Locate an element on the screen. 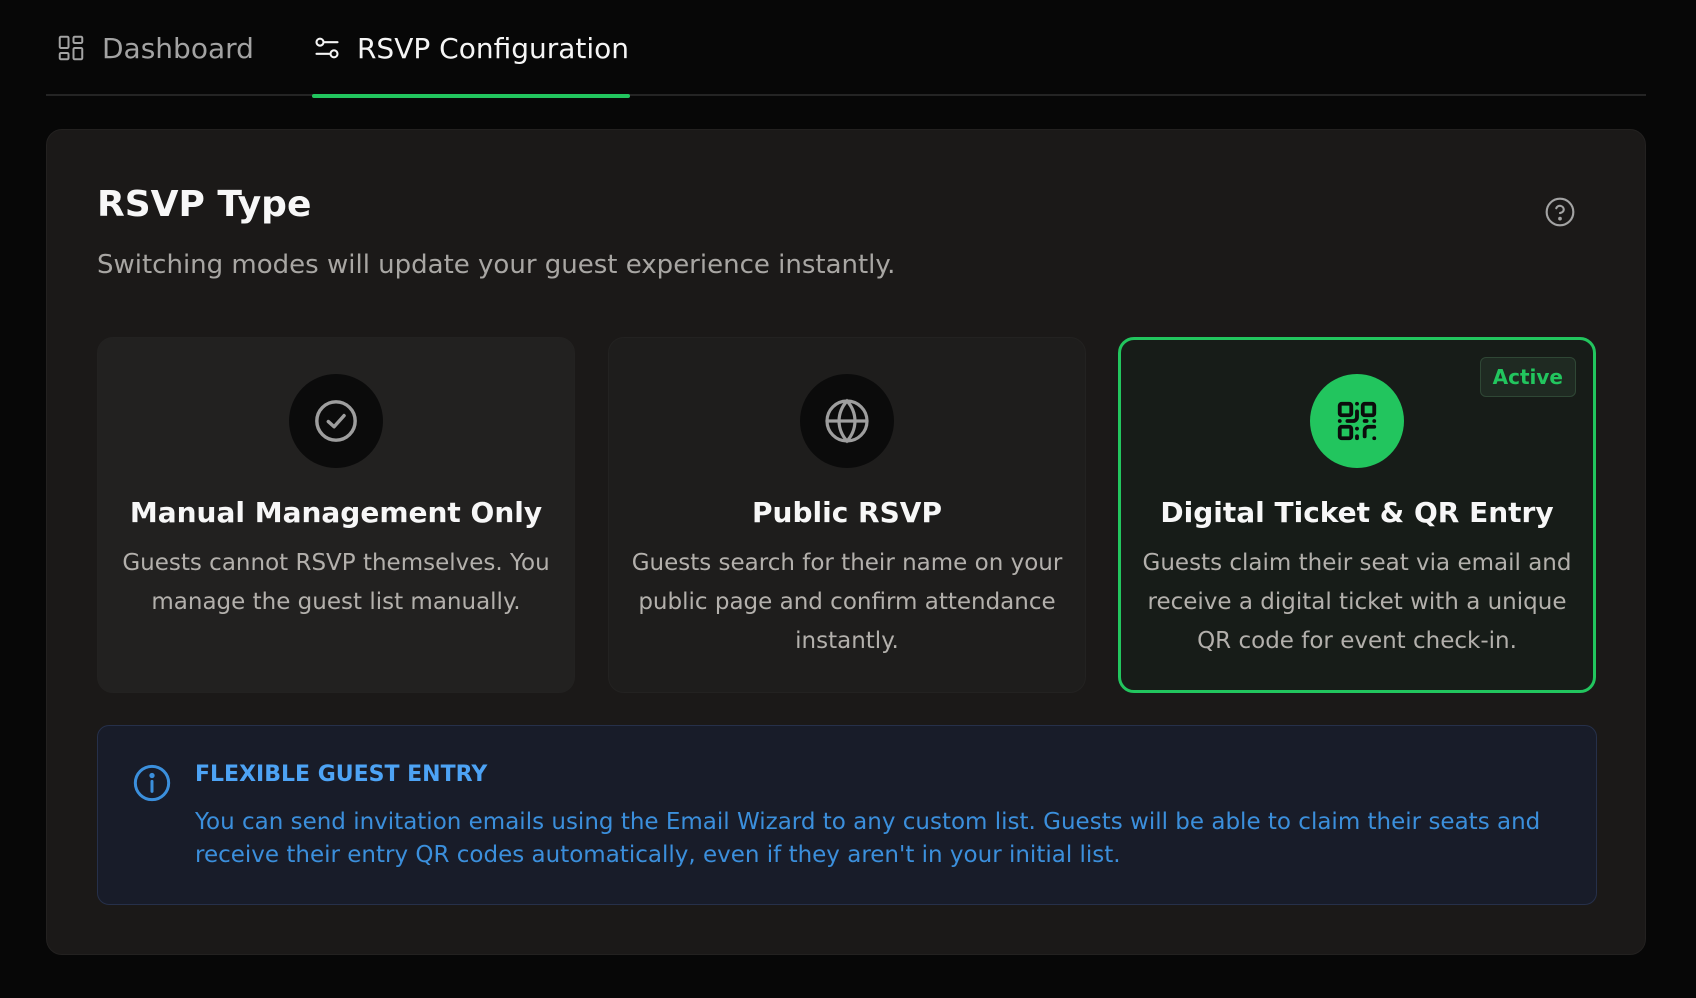  globe-icon is located at coordinates (847, 421).